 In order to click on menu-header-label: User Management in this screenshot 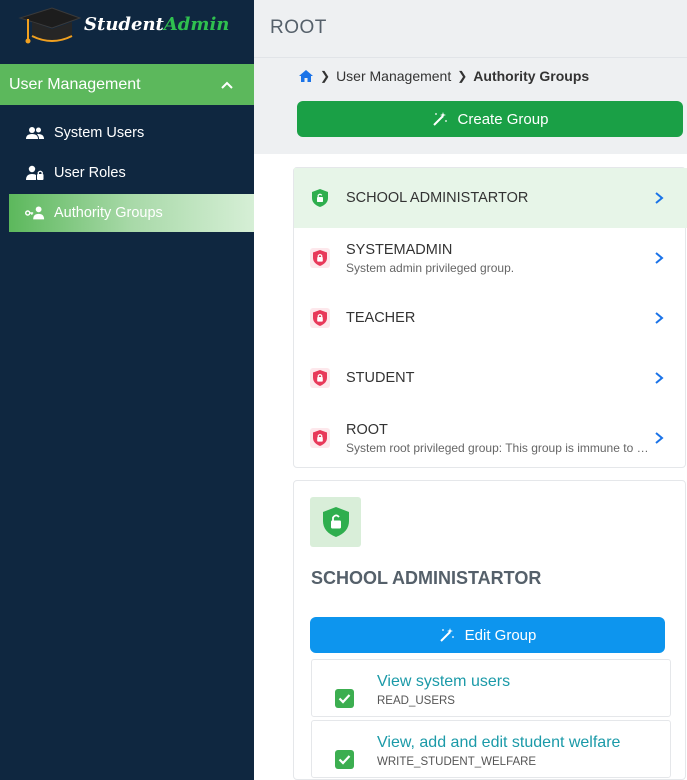, I will do `click(75, 84)`.